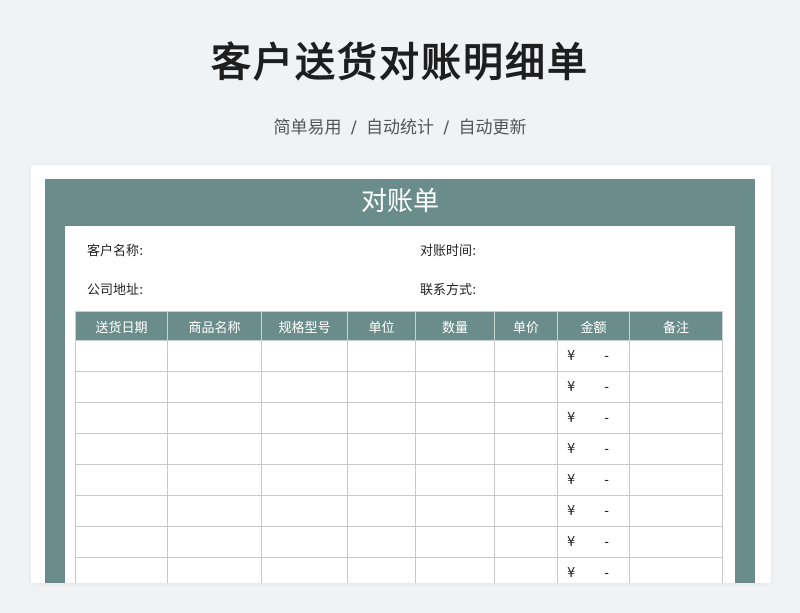 Image resolution: width=800 pixels, height=613 pixels. What do you see at coordinates (400, 63) in the screenshot?
I see `page-title: 客户送货对账明细单` at bounding box center [400, 63].